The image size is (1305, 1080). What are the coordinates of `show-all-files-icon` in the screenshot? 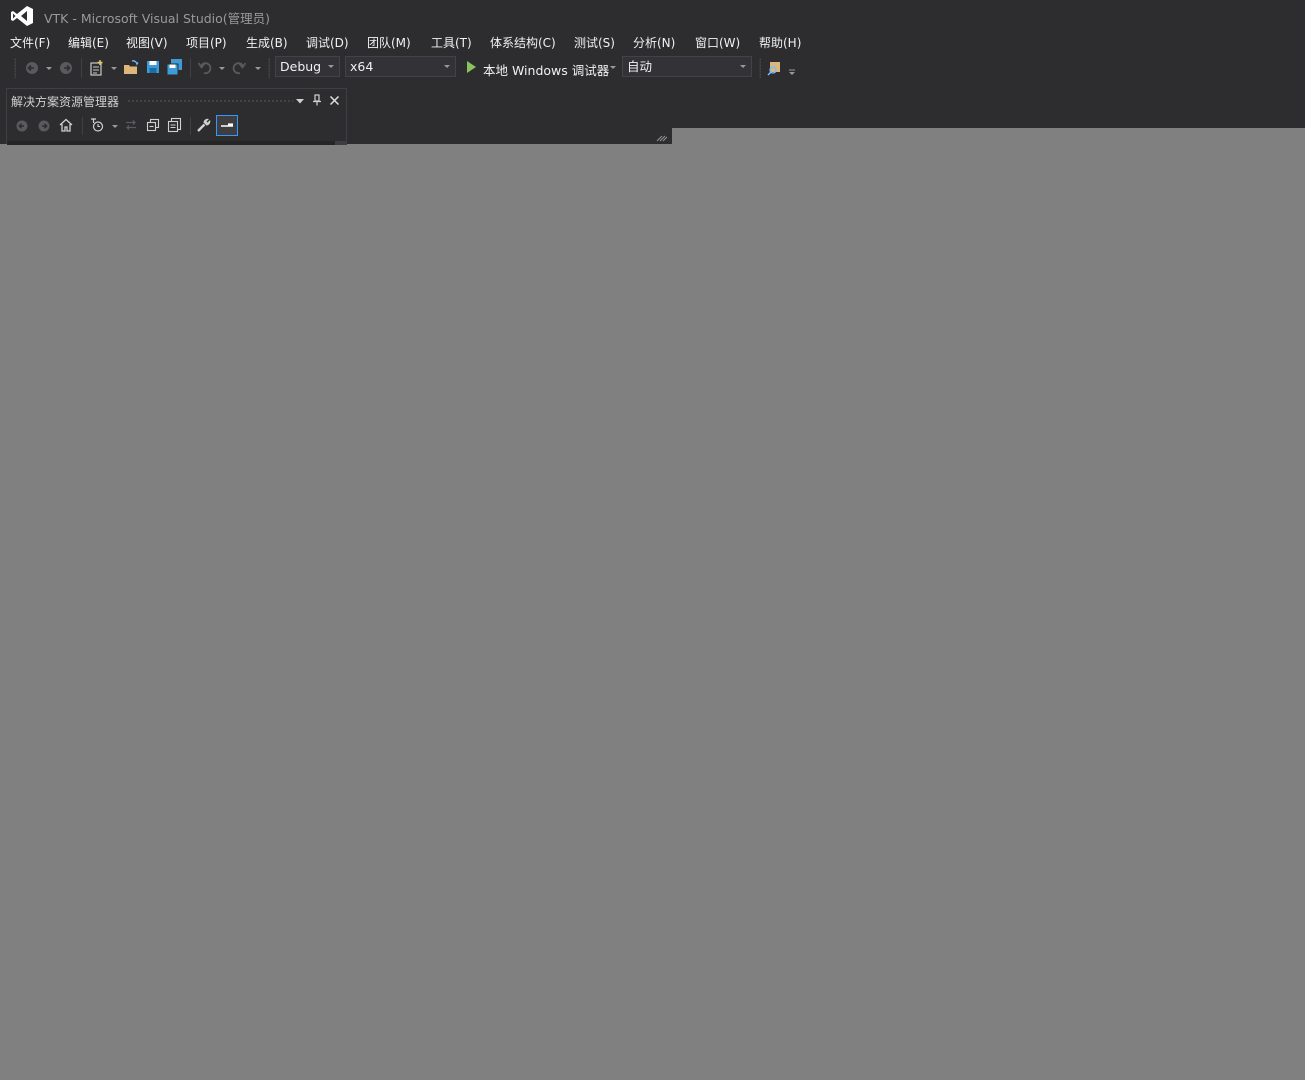 It's located at (175, 125).